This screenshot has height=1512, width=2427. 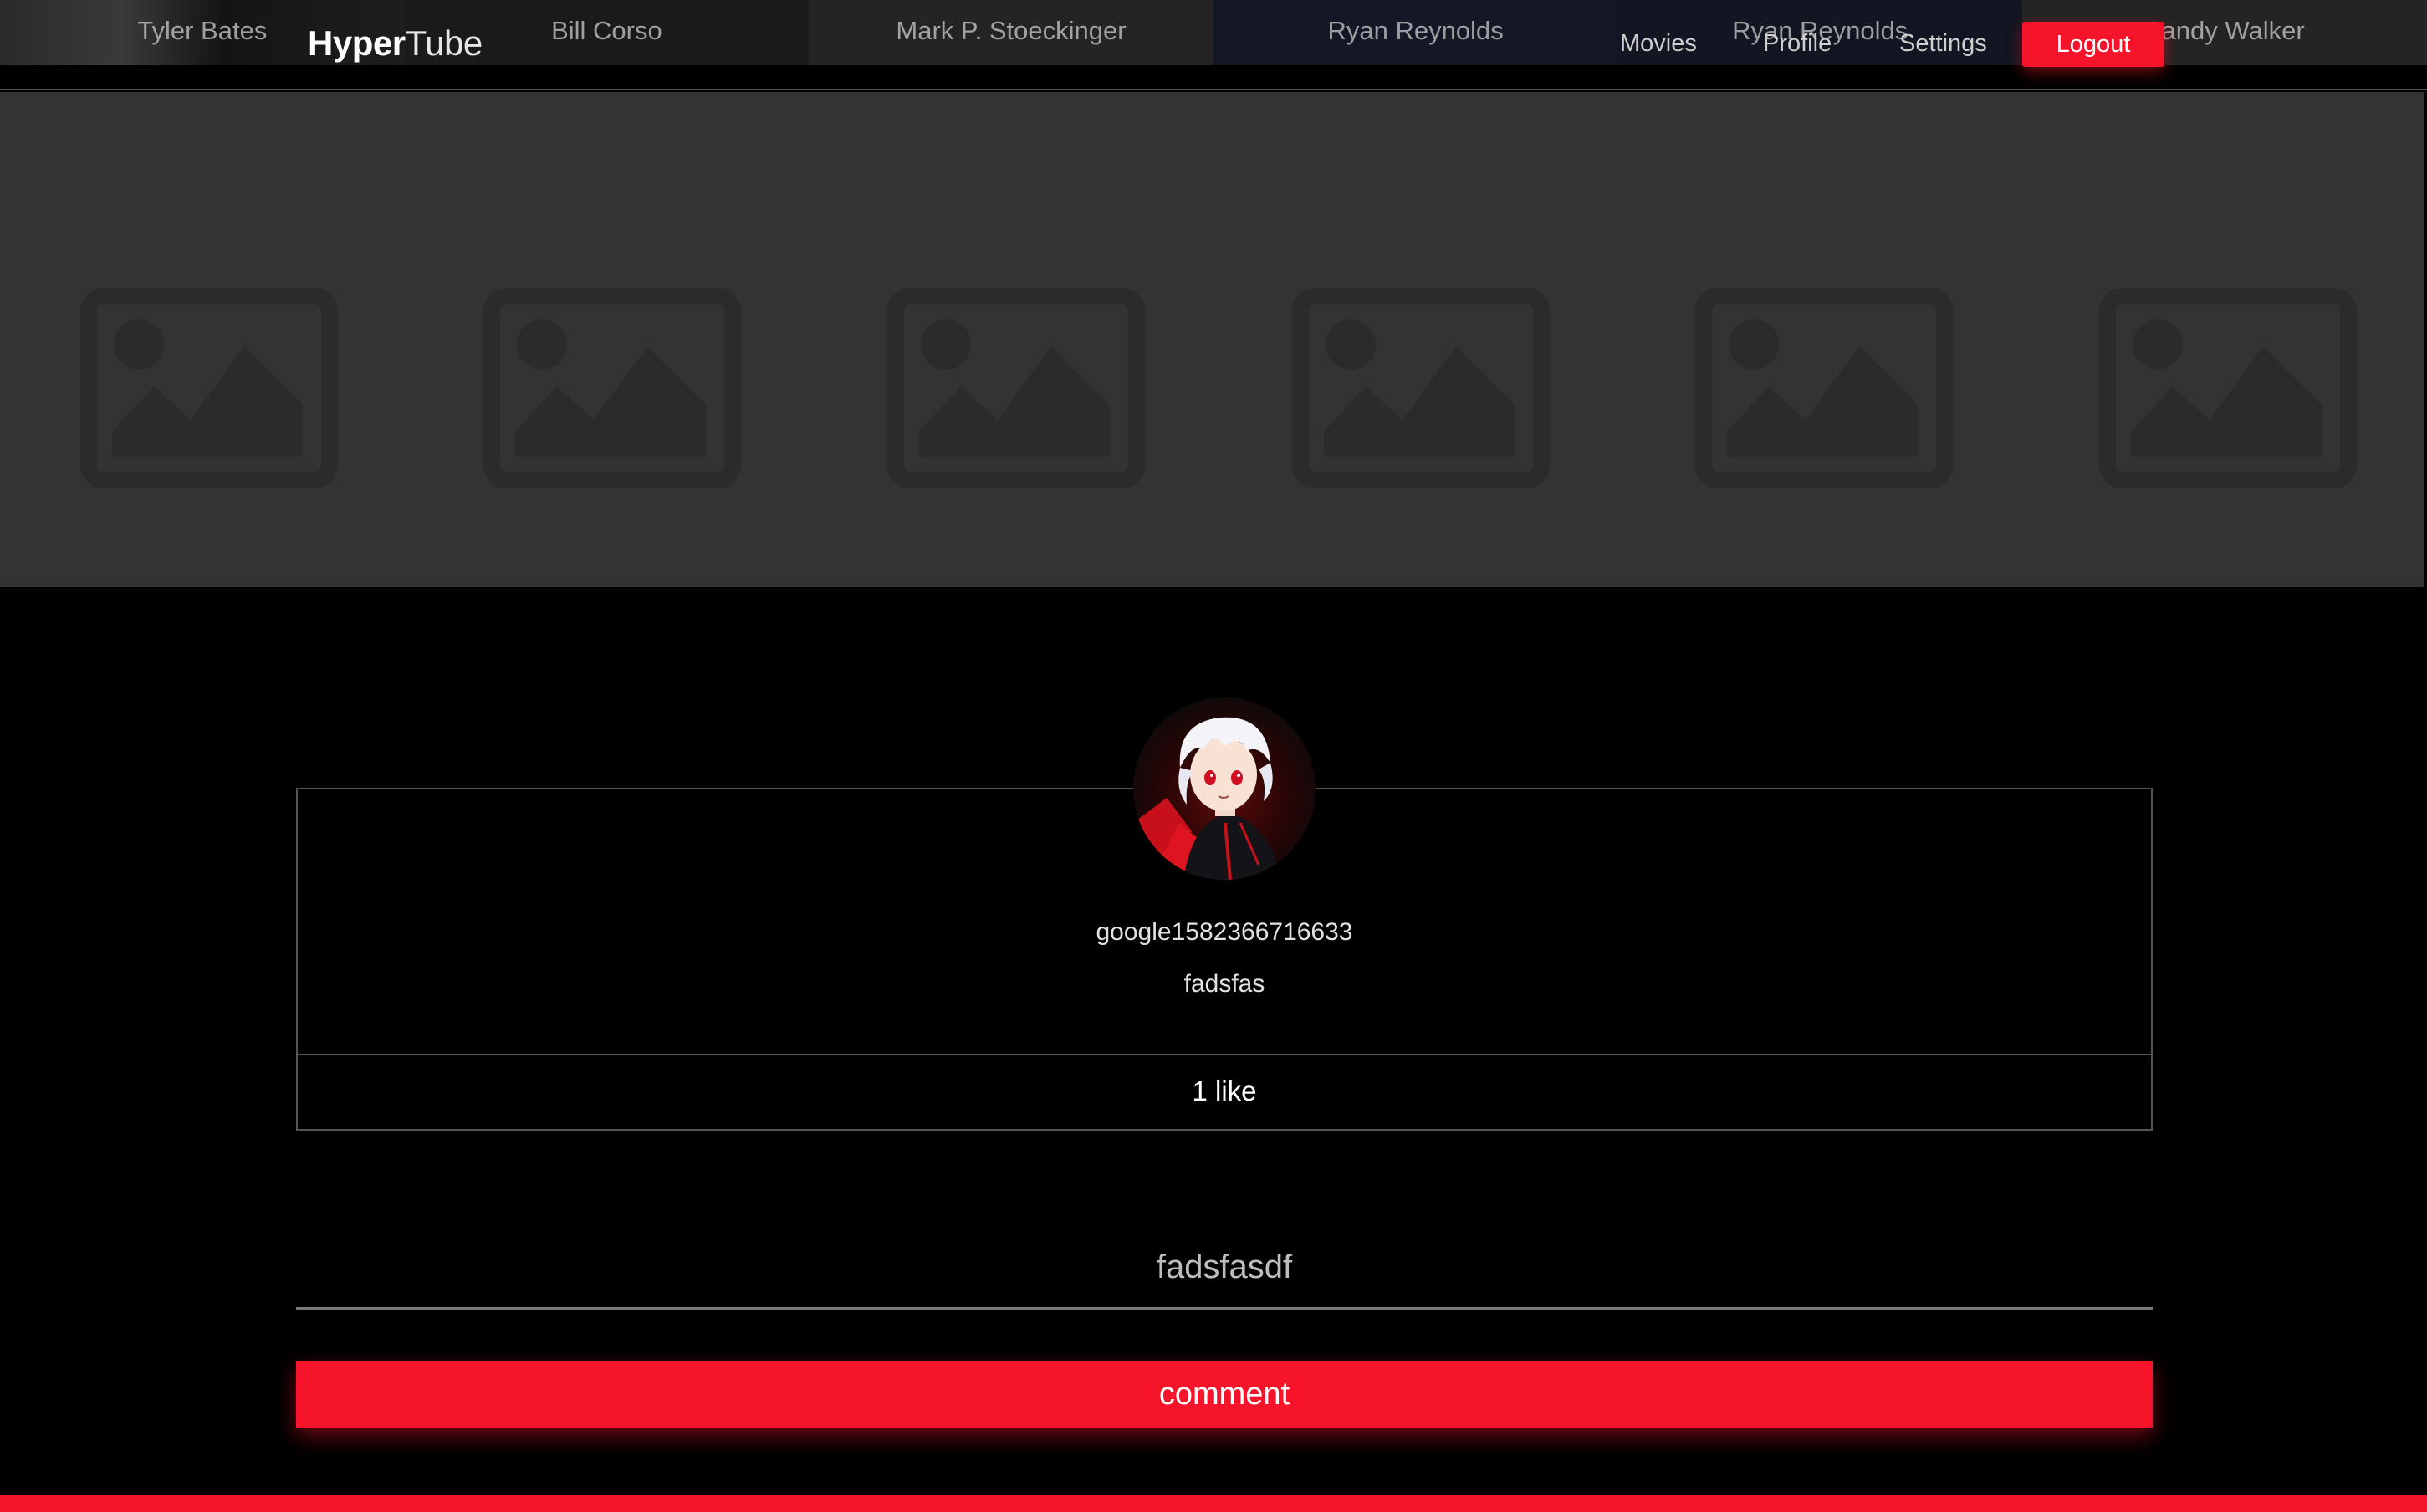 I want to click on nav-settings-link: Settings, so click(x=1943, y=44).